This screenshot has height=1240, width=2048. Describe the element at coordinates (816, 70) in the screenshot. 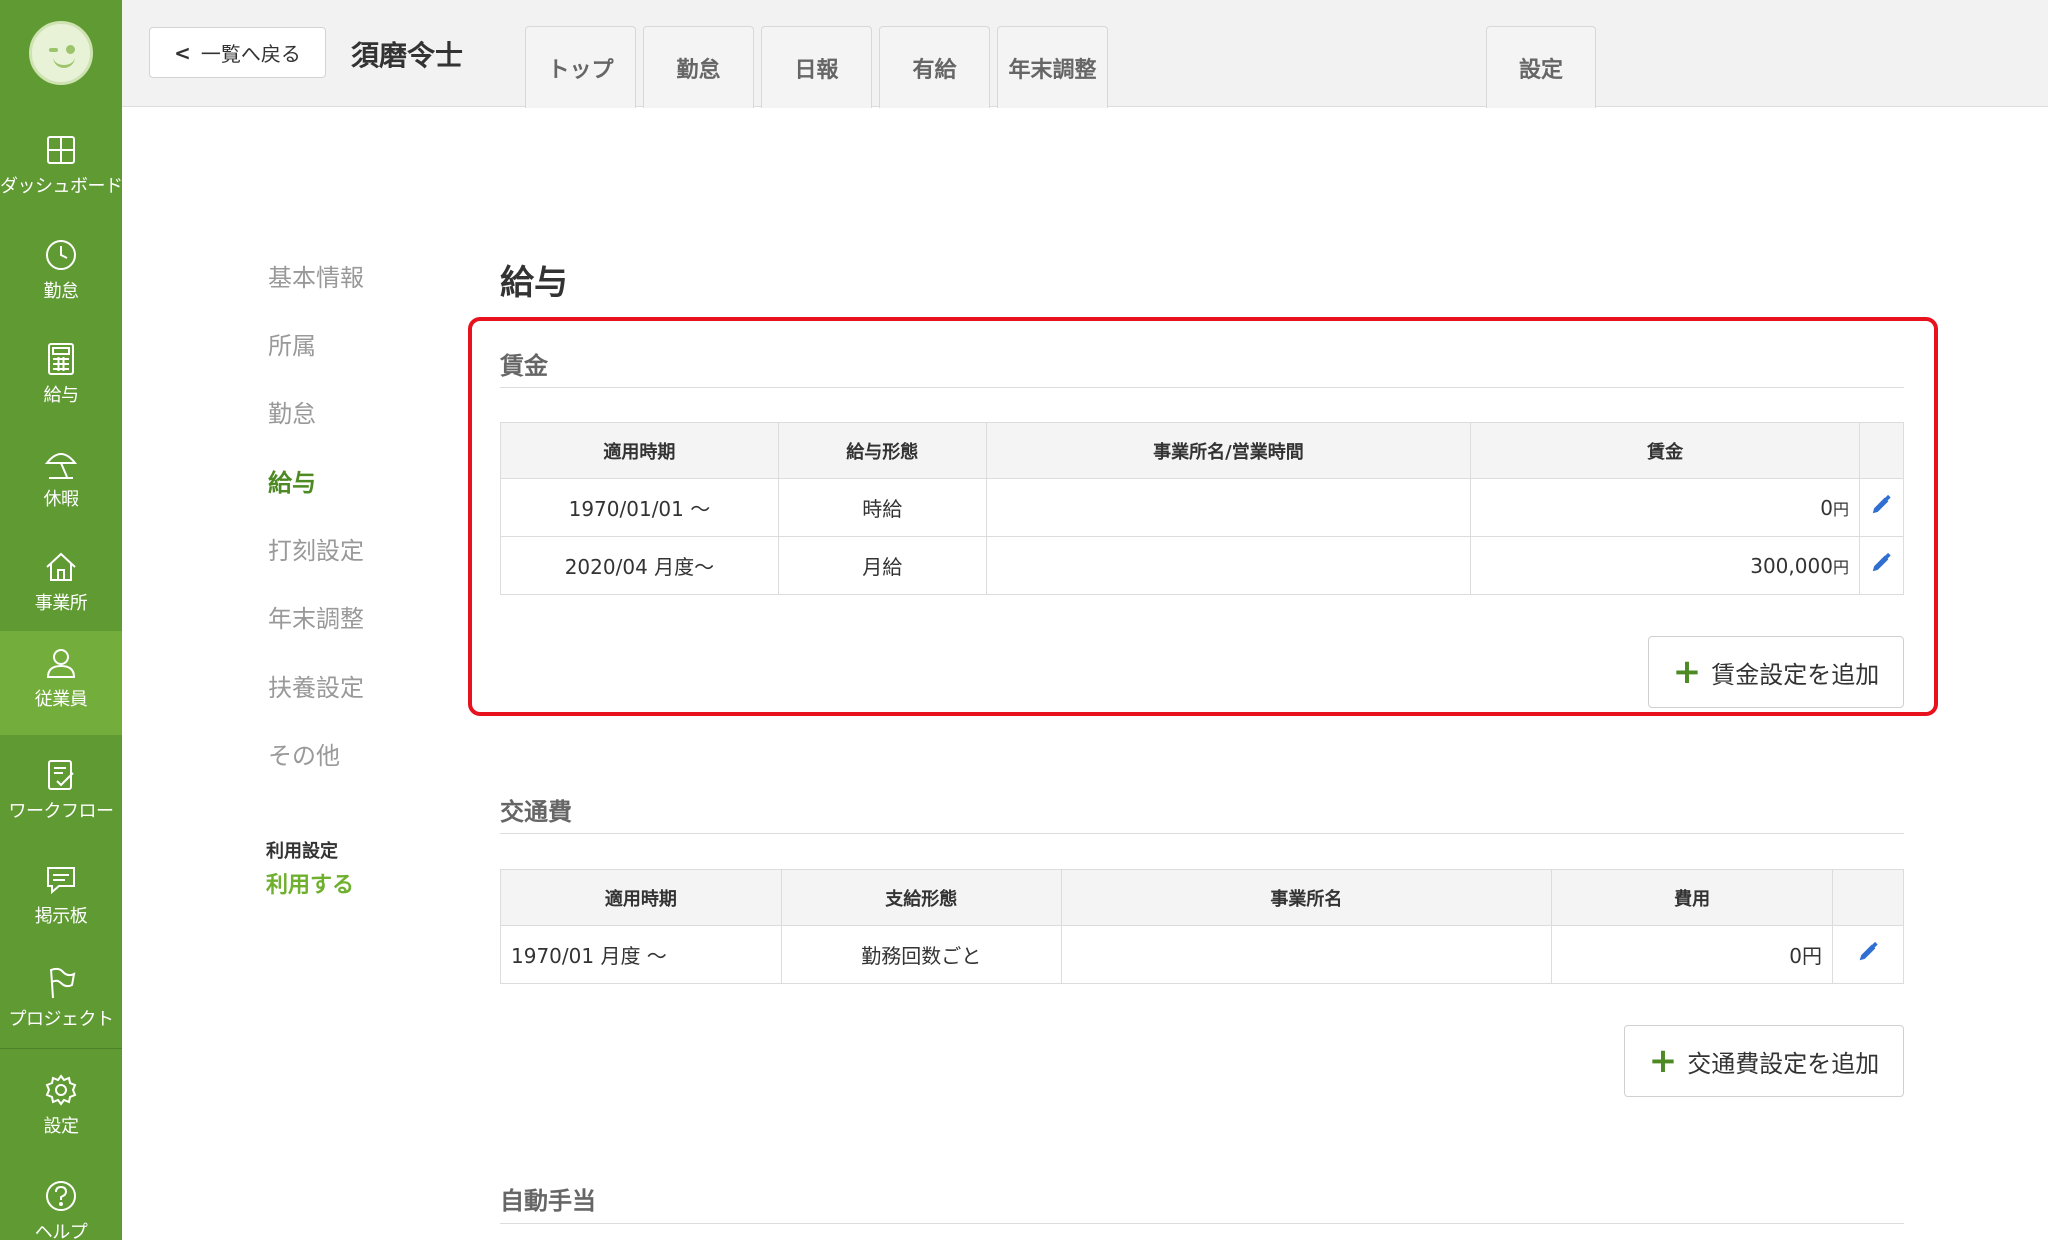

I see `tab-label: 日報` at that location.